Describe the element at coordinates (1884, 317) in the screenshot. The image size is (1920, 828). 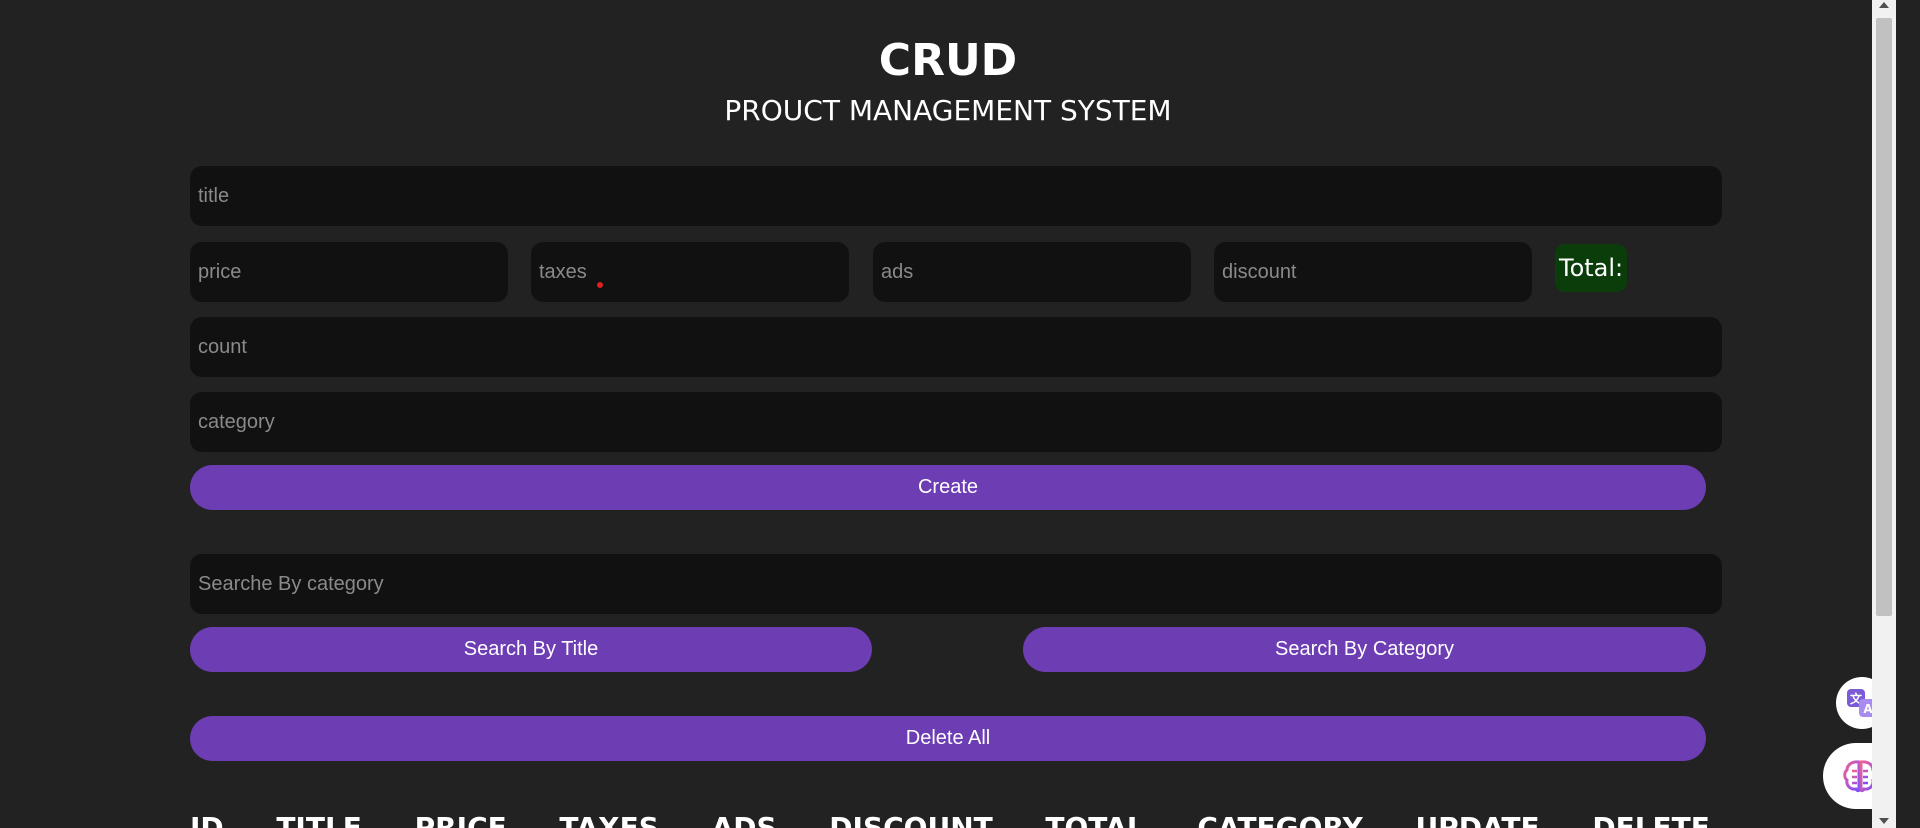
I see `scrollbar-thumb` at that location.